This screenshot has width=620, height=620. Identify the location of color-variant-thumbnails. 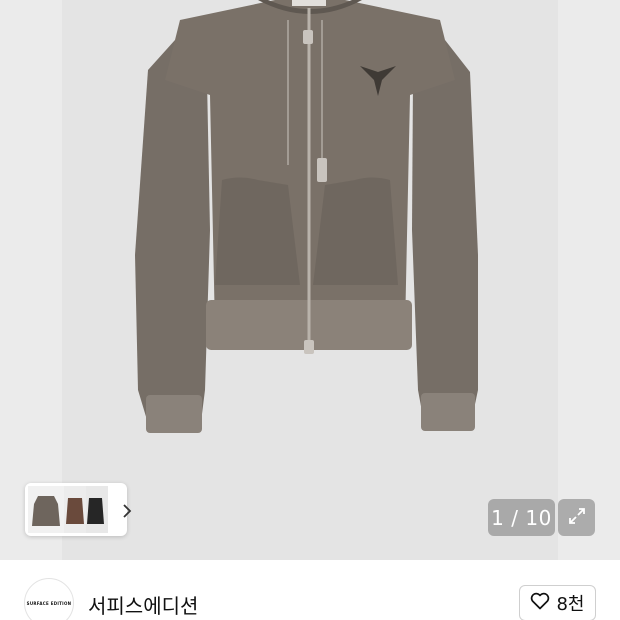
(68, 509).